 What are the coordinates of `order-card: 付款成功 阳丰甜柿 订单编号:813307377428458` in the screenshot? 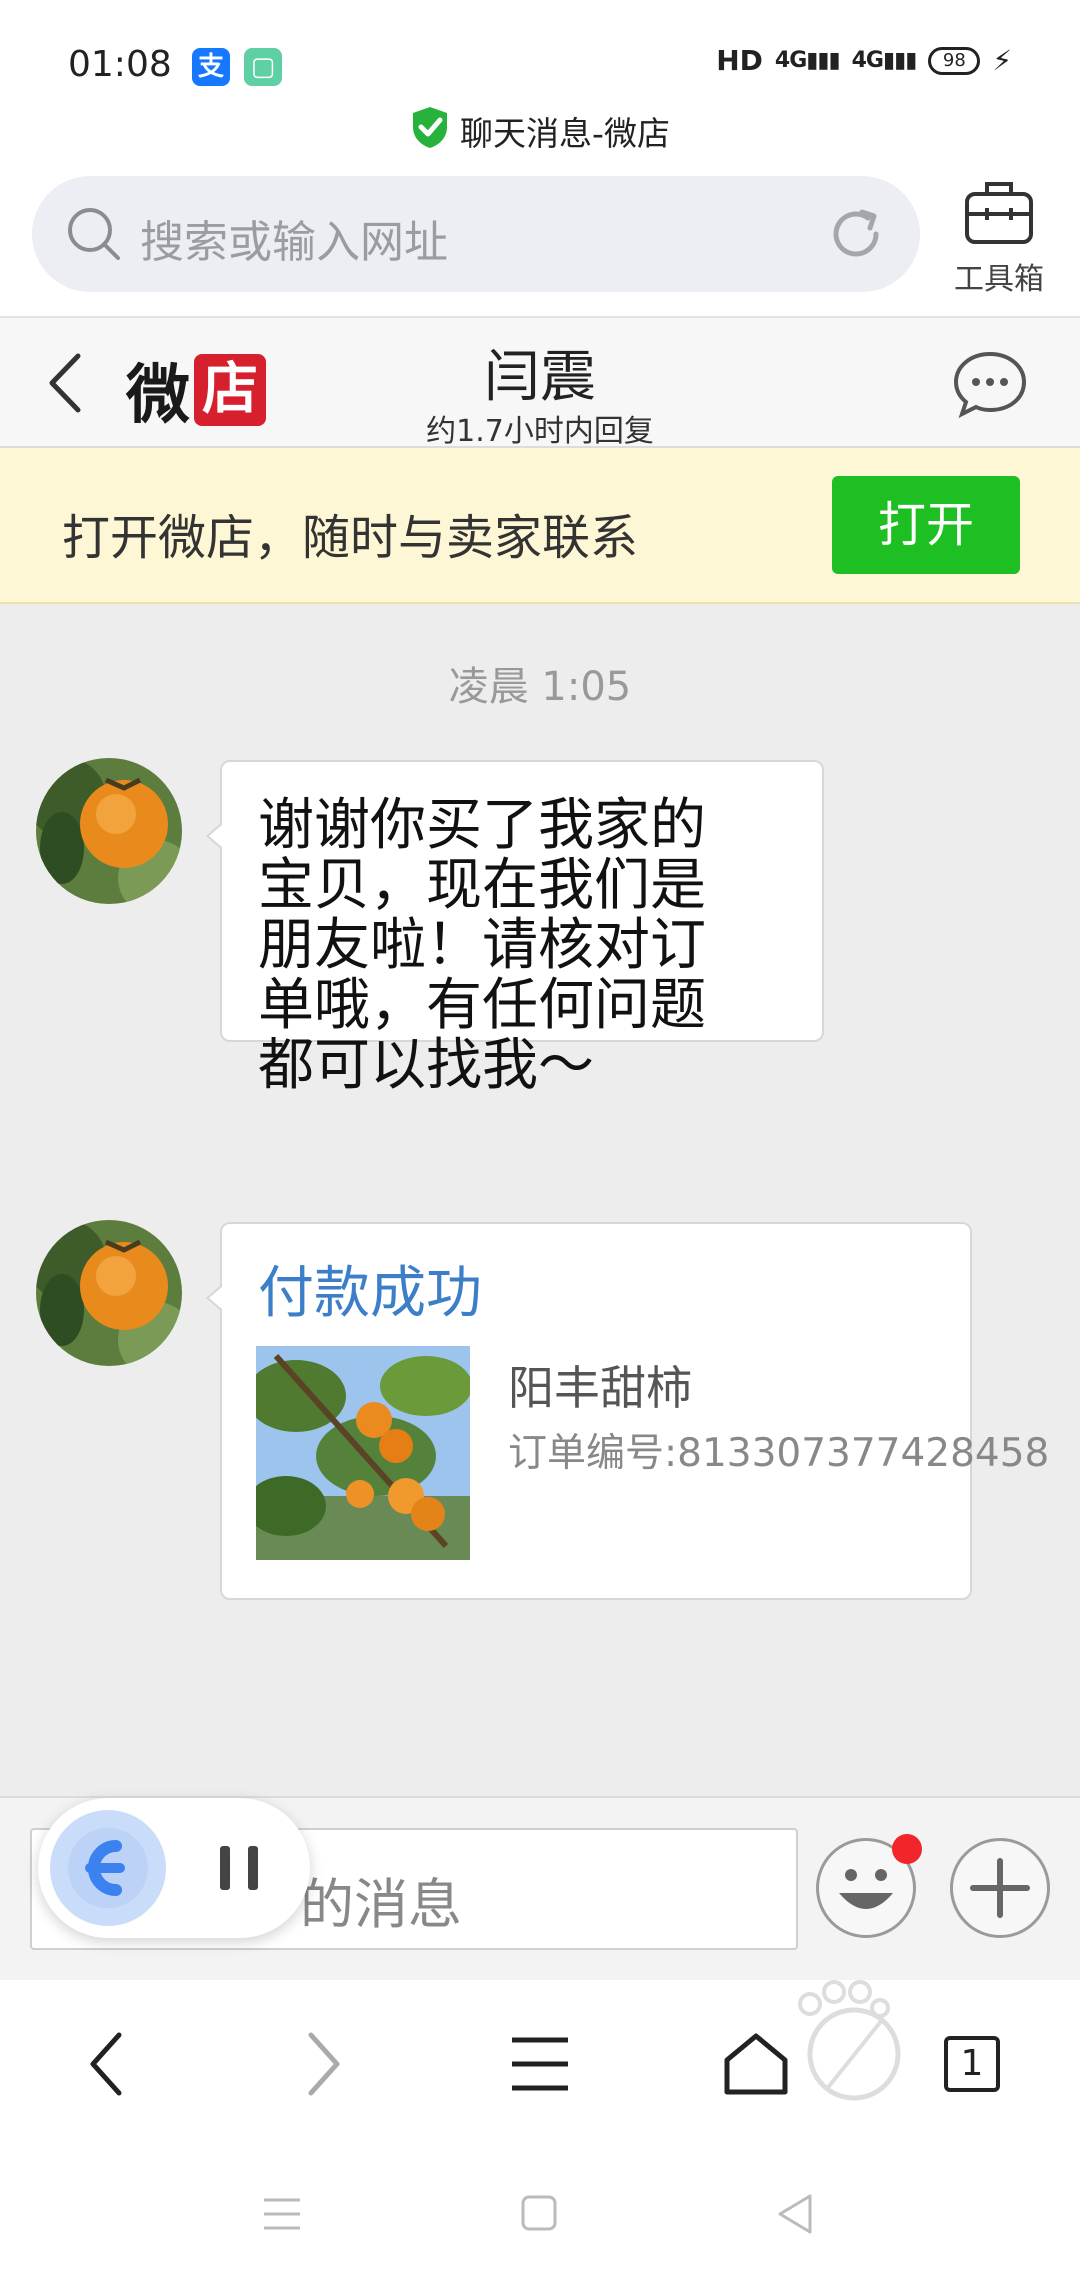 It's located at (627, 1411).